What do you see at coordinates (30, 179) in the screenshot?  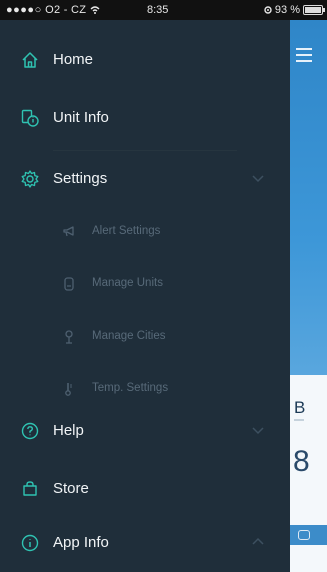 I see `gear-icon` at bounding box center [30, 179].